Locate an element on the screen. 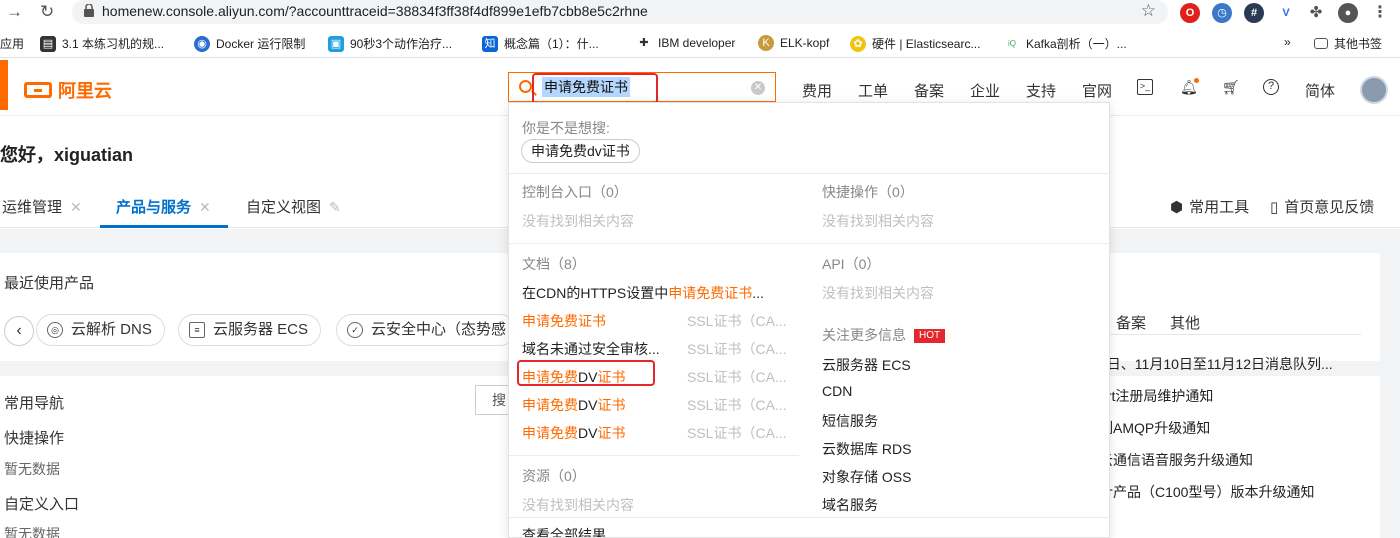 The height and width of the screenshot is (538, 1400). more-info-item: 对象存储 OSS is located at coordinates (866, 477).